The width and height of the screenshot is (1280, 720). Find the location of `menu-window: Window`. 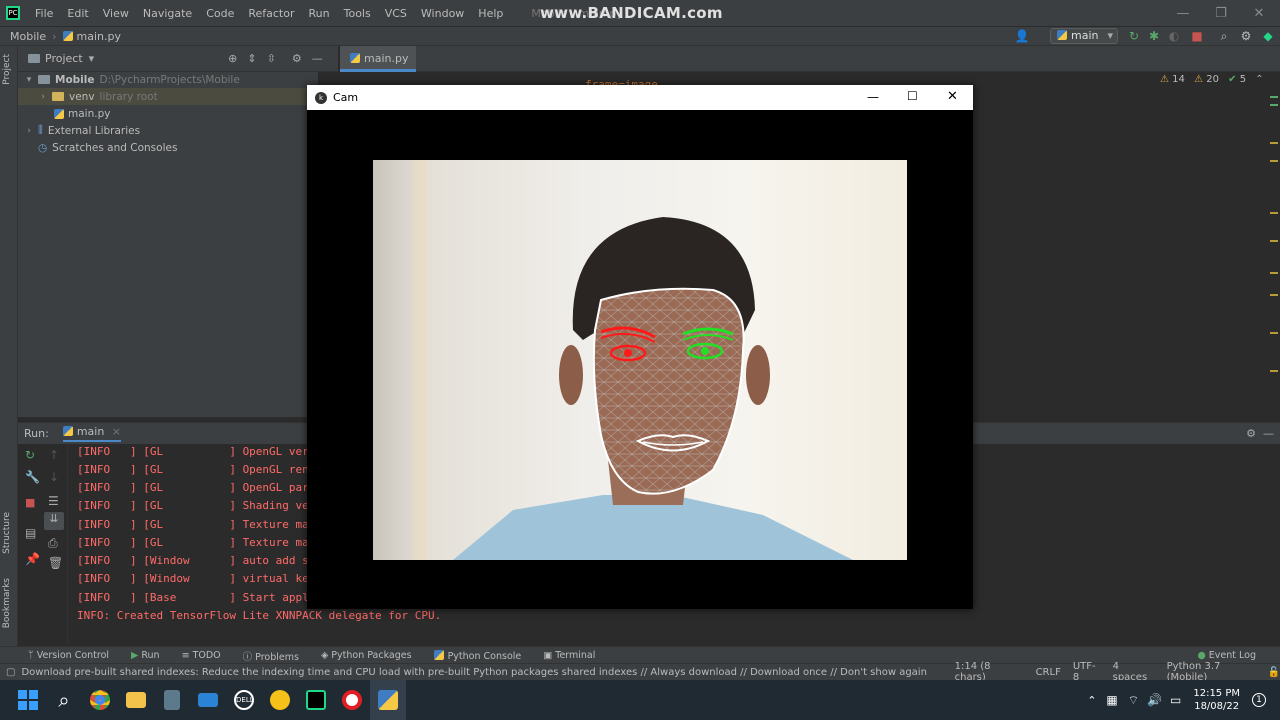

menu-window: Window is located at coordinates (442, 13).